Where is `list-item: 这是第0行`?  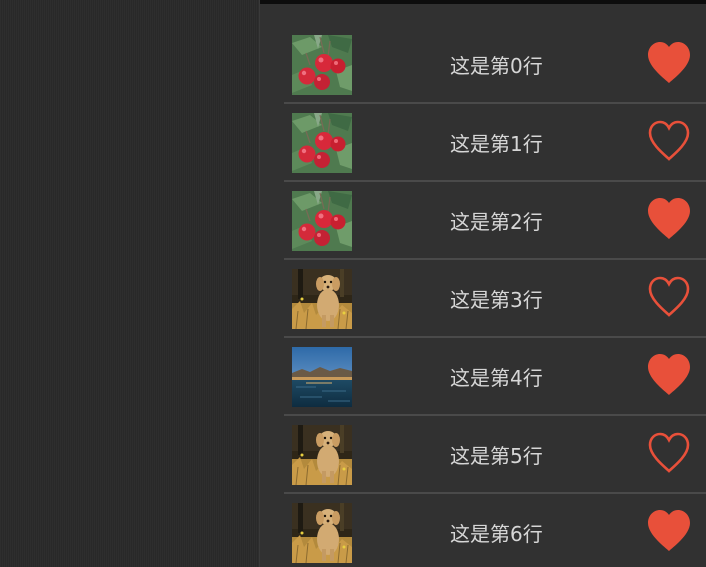 list-item: 这是第0行 is located at coordinates (495, 65).